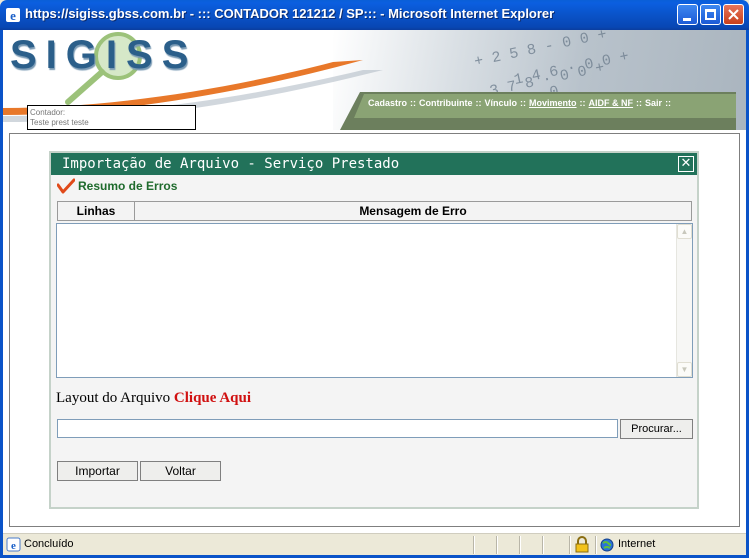  What do you see at coordinates (684, 231) in the screenshot?
I see `scroll-up-button: ▲` at bounding box center [684, 231].